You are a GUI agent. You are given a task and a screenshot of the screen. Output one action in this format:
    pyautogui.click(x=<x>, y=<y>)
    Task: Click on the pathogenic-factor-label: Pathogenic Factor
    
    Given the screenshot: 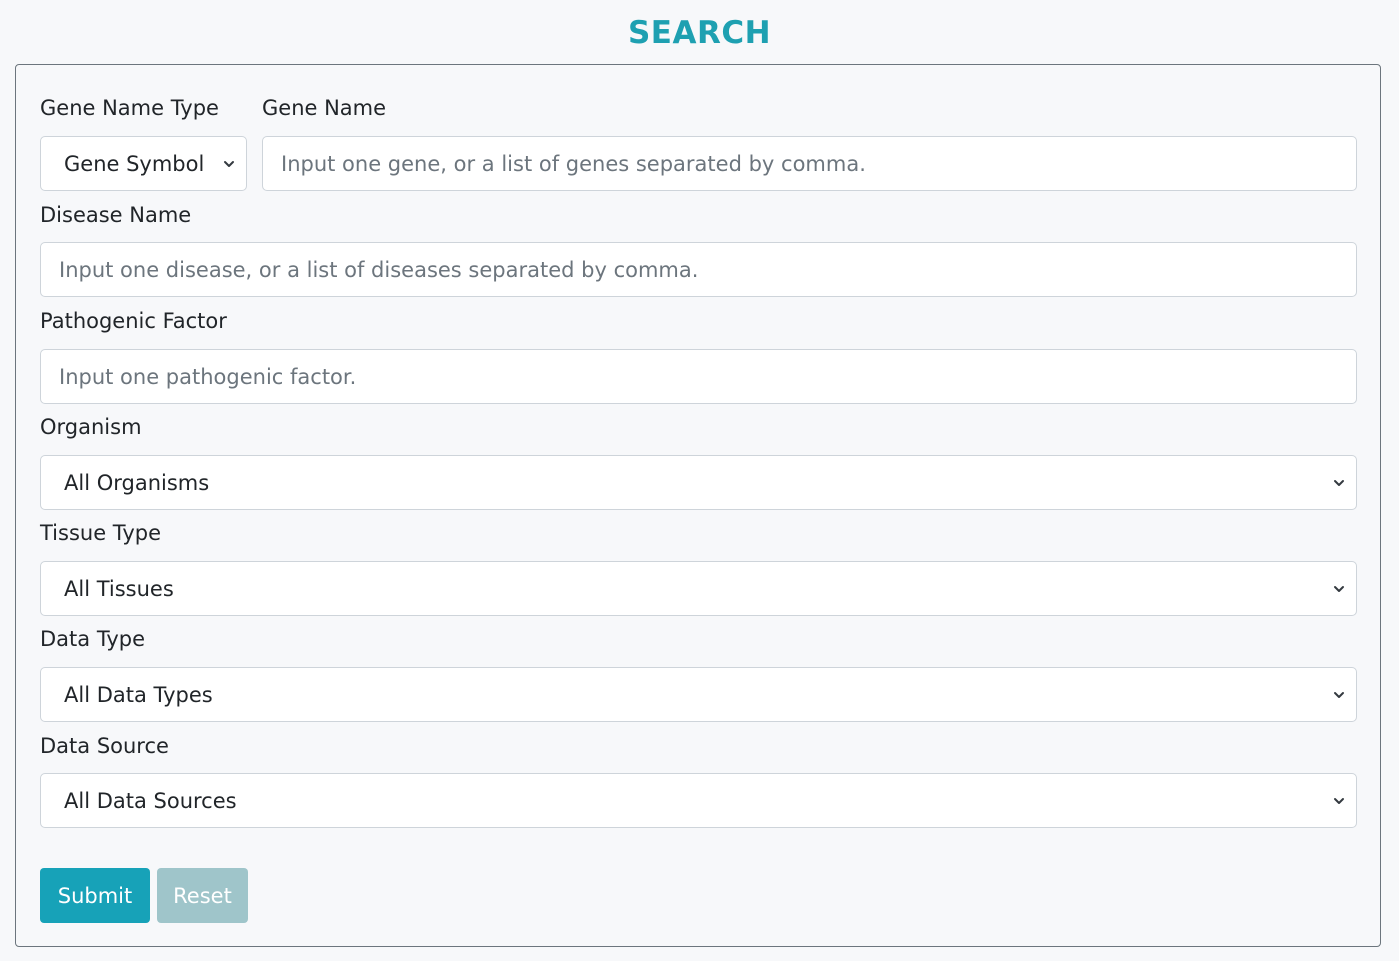 What is the action you would take?
    pyautogui.click(x=133, y=321)
    